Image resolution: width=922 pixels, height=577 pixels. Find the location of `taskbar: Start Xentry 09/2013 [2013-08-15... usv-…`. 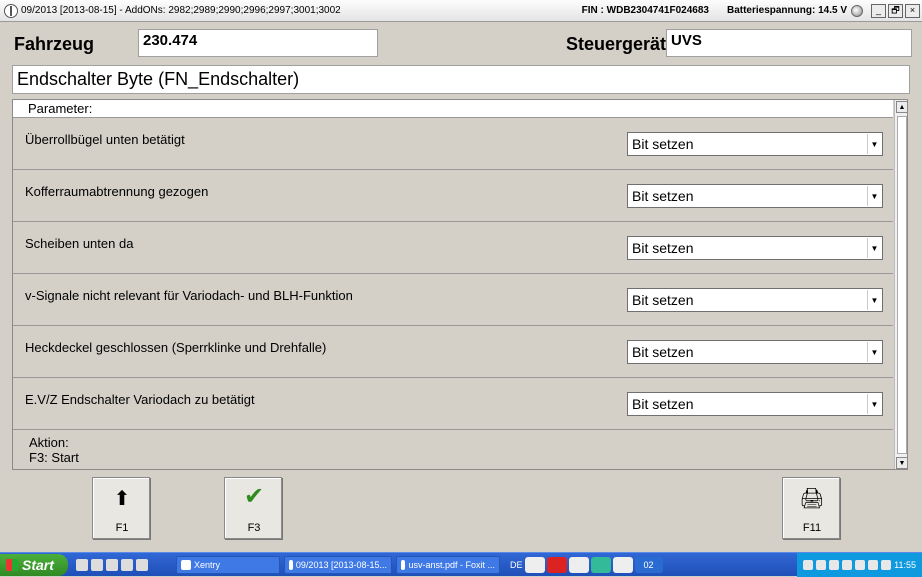

taskbar: Start Xentry 09/2013 [2013-08-15... usv-… is located at coordinates (461, 564).